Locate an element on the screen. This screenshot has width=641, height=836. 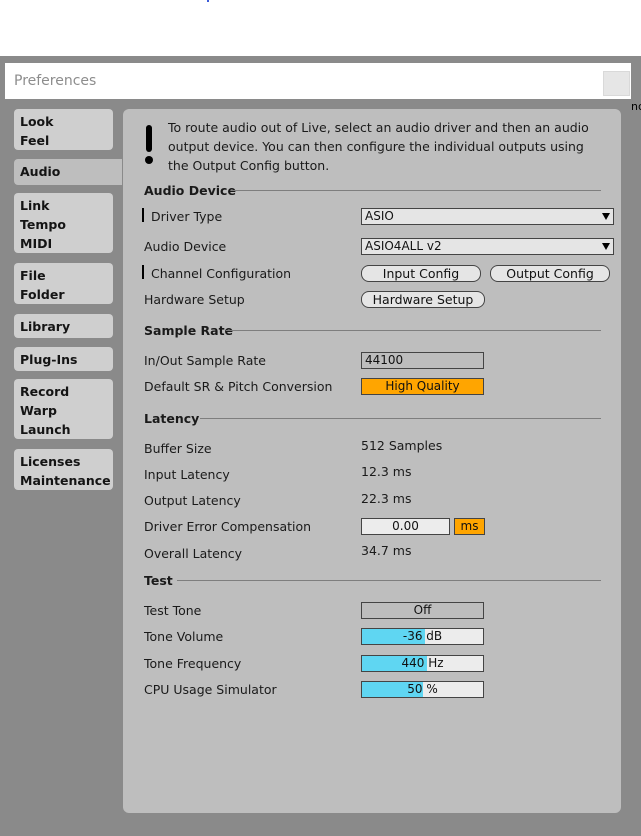
cpu-usage-simulator-value: 50 % is located at coordinates (422, 689).